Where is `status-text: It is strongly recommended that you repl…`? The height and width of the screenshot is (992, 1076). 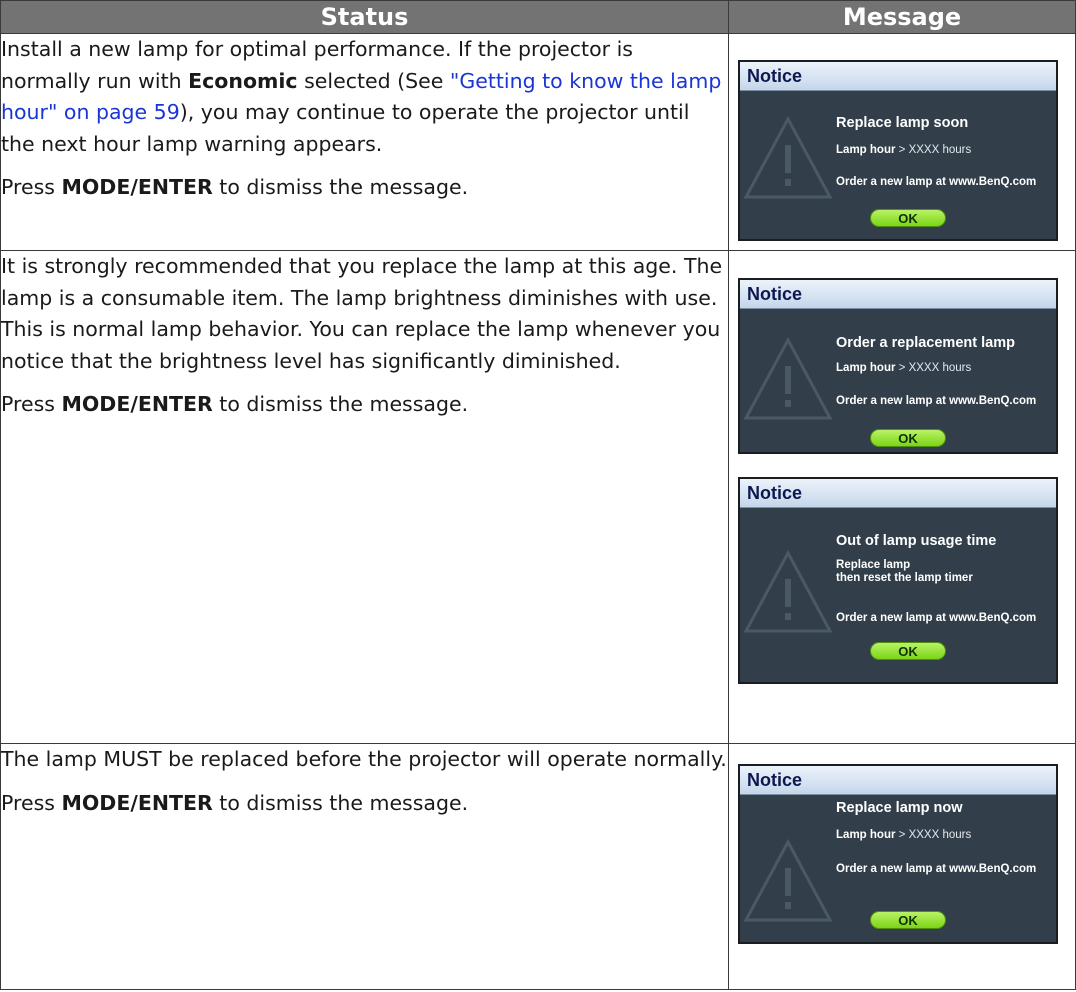 status-text: It is strongly recommended that you repl… is located at coordinates (362, 313).